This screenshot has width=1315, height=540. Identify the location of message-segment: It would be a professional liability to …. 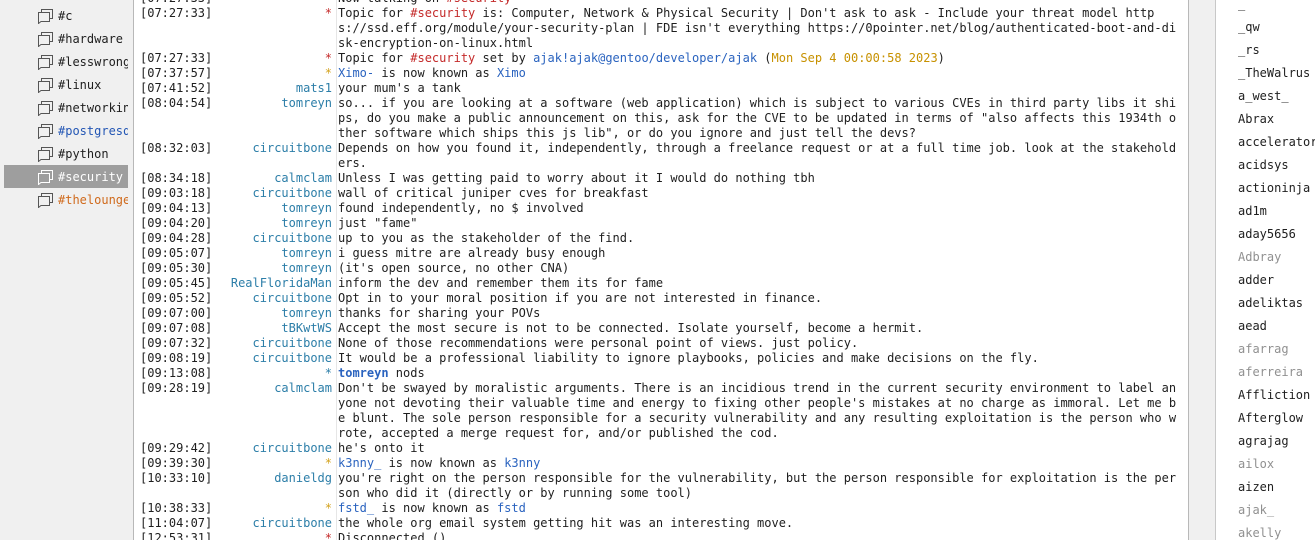
(688, 358).